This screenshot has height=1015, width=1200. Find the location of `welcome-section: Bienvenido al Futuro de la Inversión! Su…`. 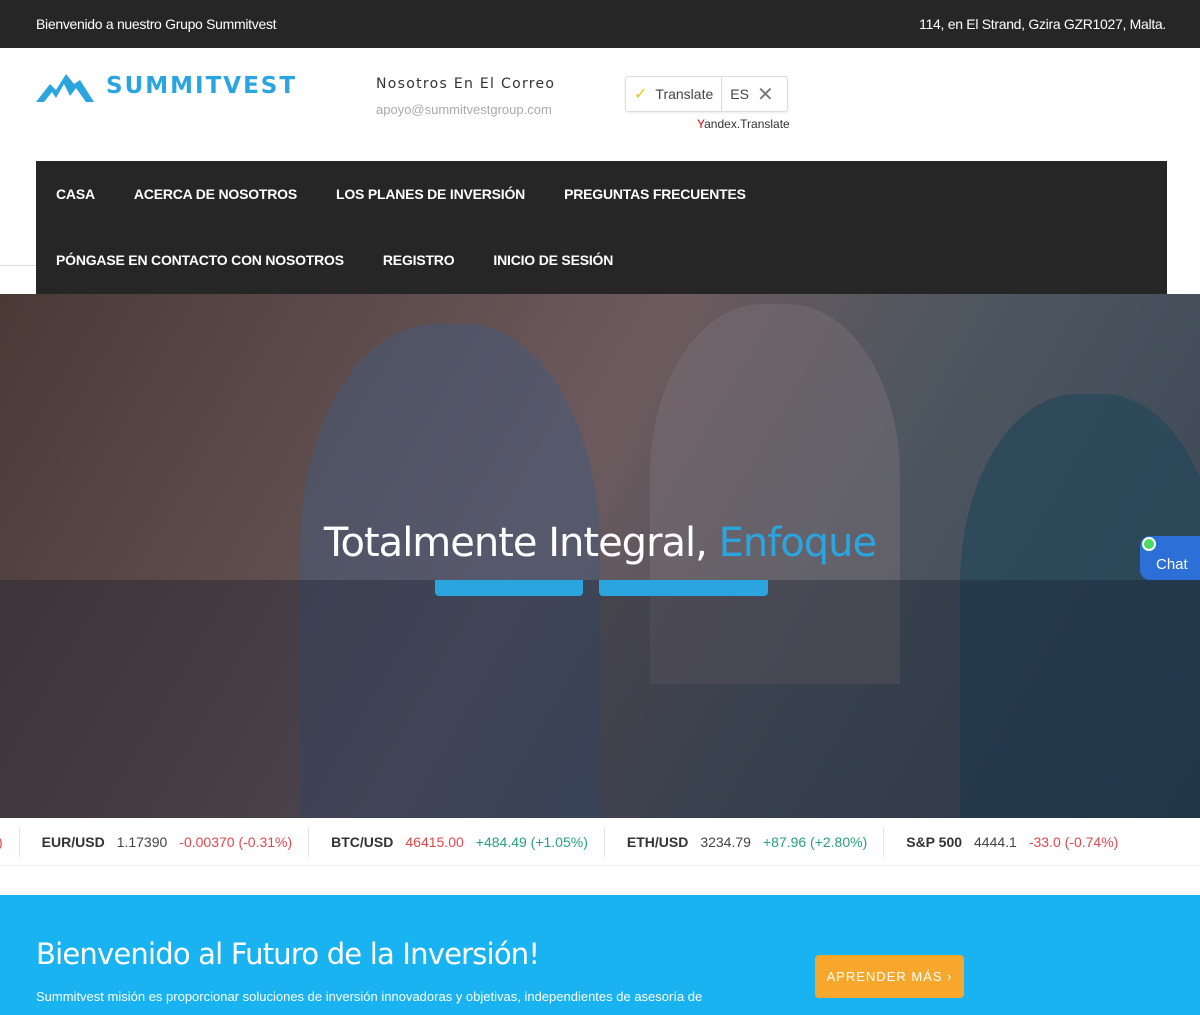

welcome-section: Bienvenido al Futuro de la Inversión! Su… is located at coordinates (600, 955).